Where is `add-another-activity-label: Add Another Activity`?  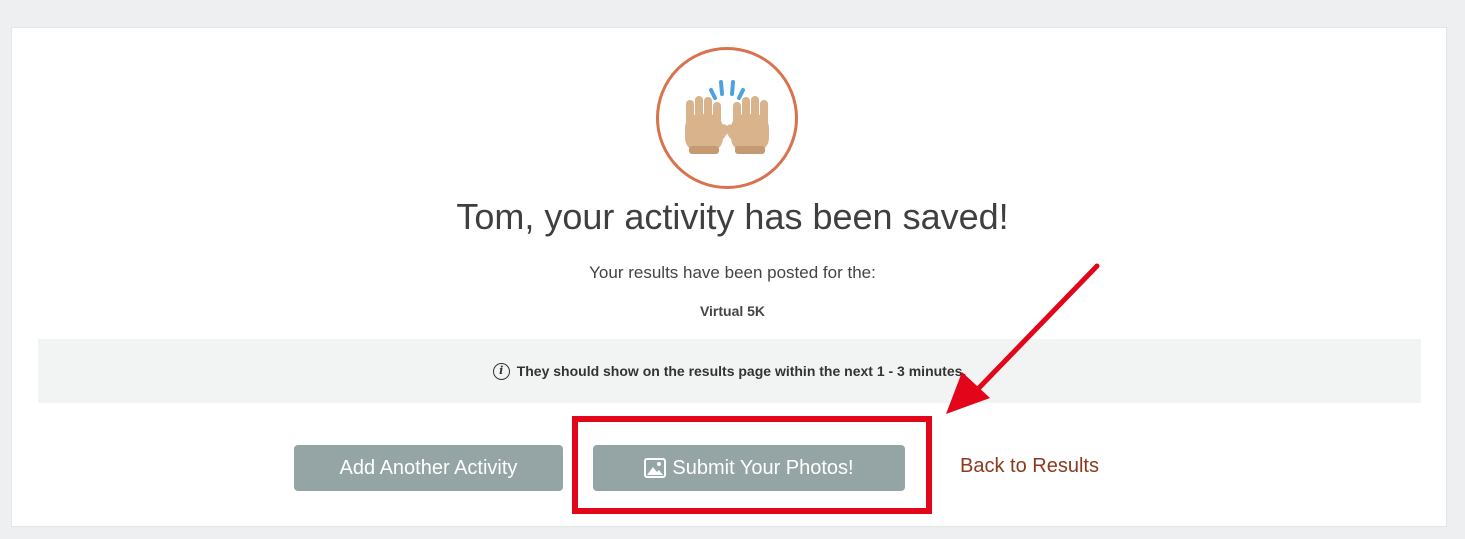 add-another-activity-label: Add Another Activity is located at coordinates (428, 467).